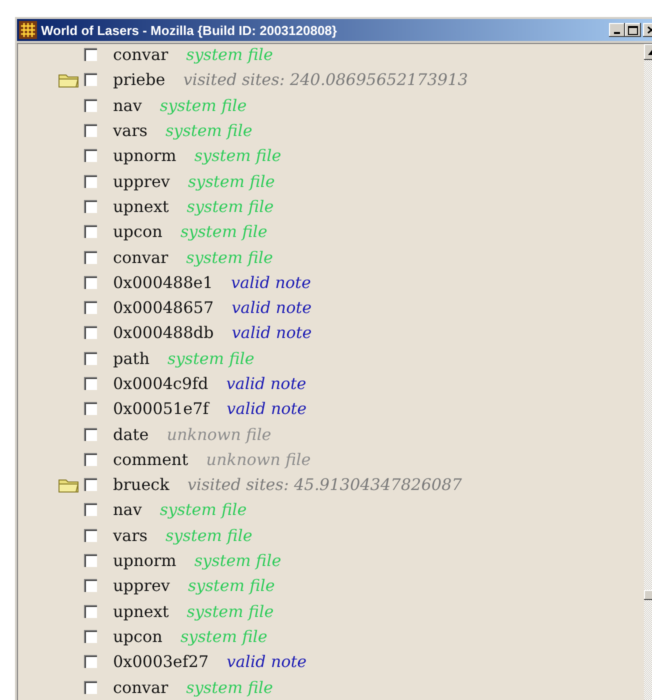  What do you see at coordinates (139, 80) in the screenshot?
I see `item-name: priebe` at bounding box center [139, 80].